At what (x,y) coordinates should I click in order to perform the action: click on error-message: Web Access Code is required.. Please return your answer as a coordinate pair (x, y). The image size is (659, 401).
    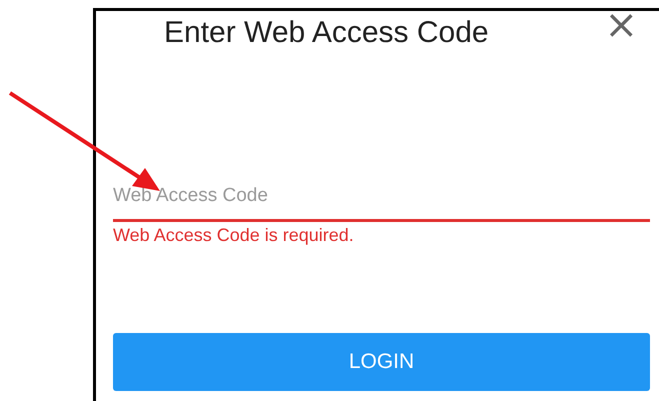
    Looking at the image, I should click on (234, 235).